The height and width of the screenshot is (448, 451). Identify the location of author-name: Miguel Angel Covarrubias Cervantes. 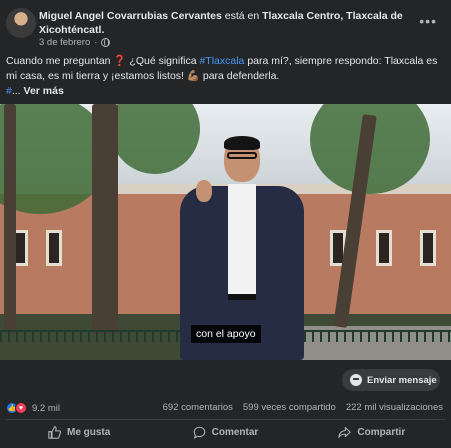
(130, 16).